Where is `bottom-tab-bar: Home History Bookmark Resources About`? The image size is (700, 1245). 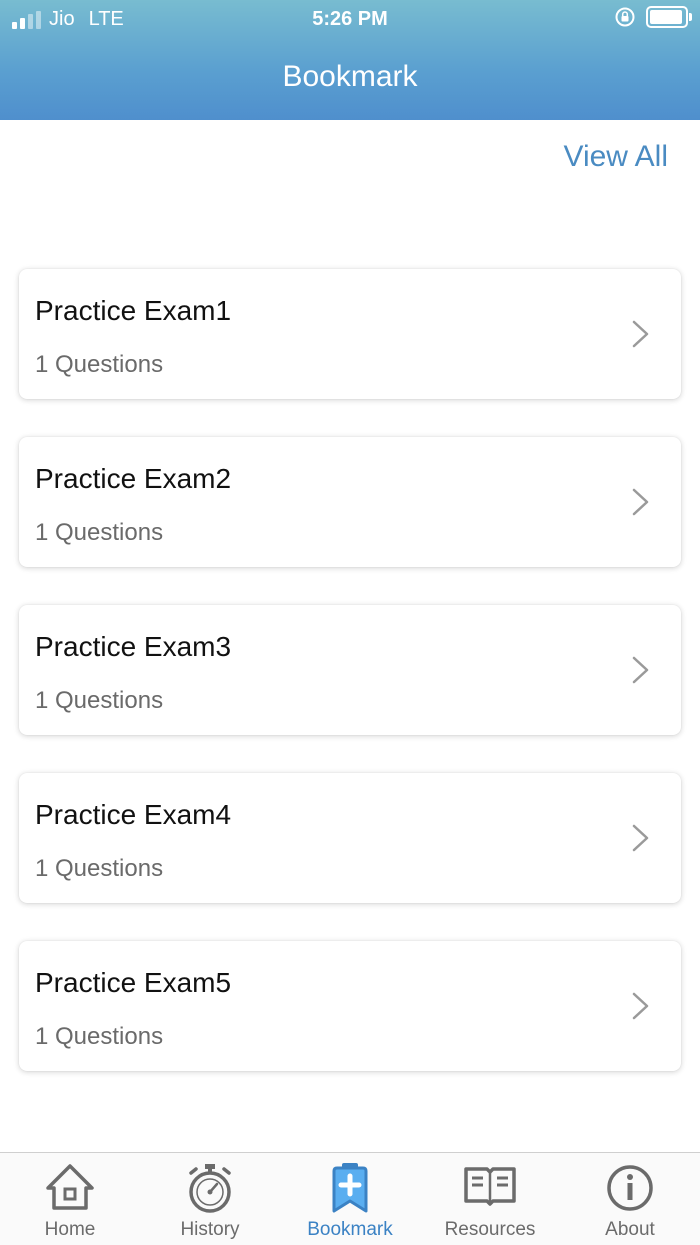
bottom-tab-bar: Home History Bookmark Resources About is located at coordinates (350, 1198).